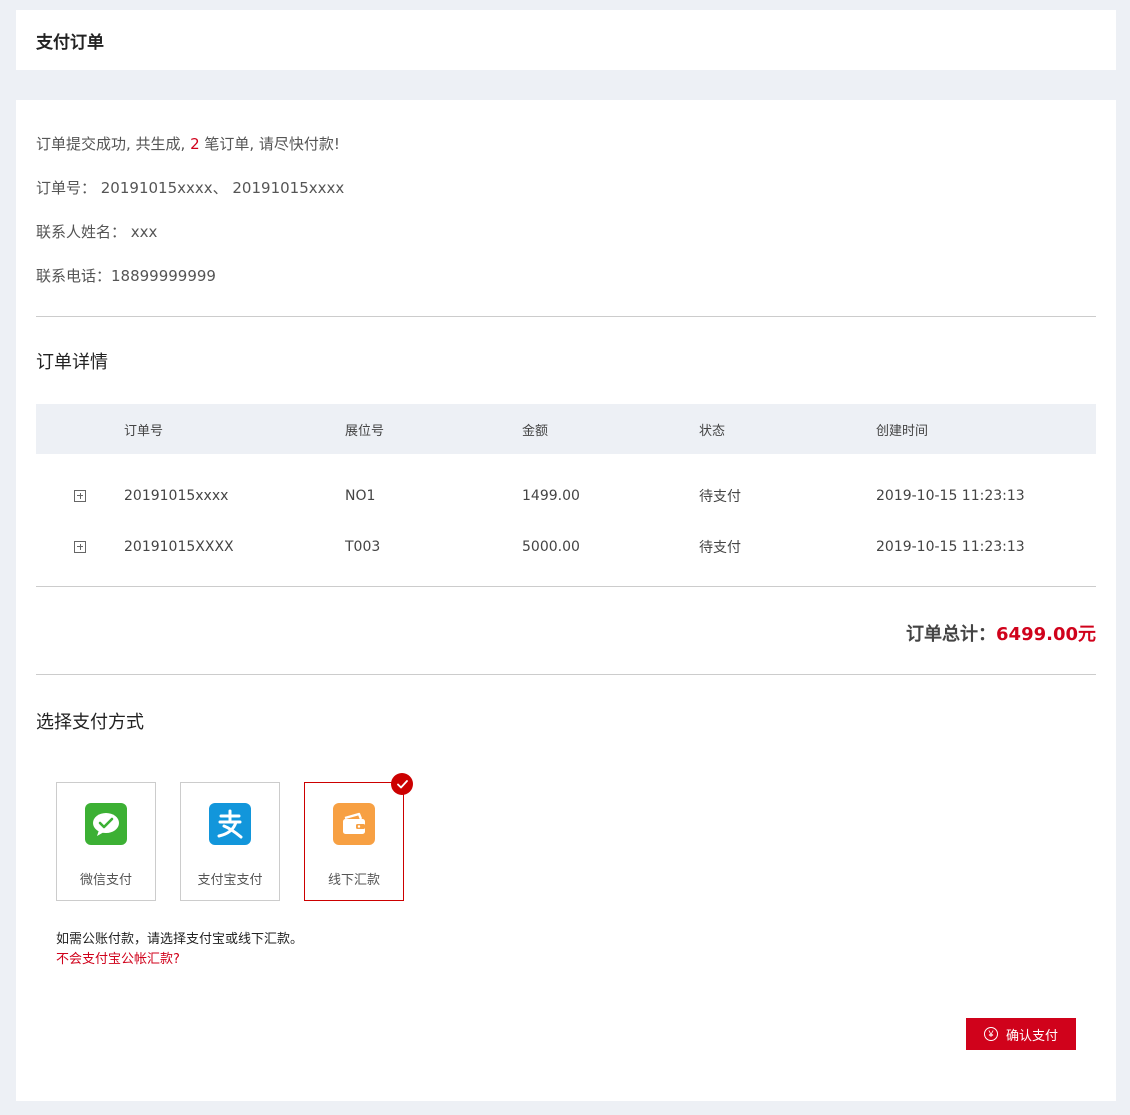  I want to click on selected-check-icon, so click(402, 784).